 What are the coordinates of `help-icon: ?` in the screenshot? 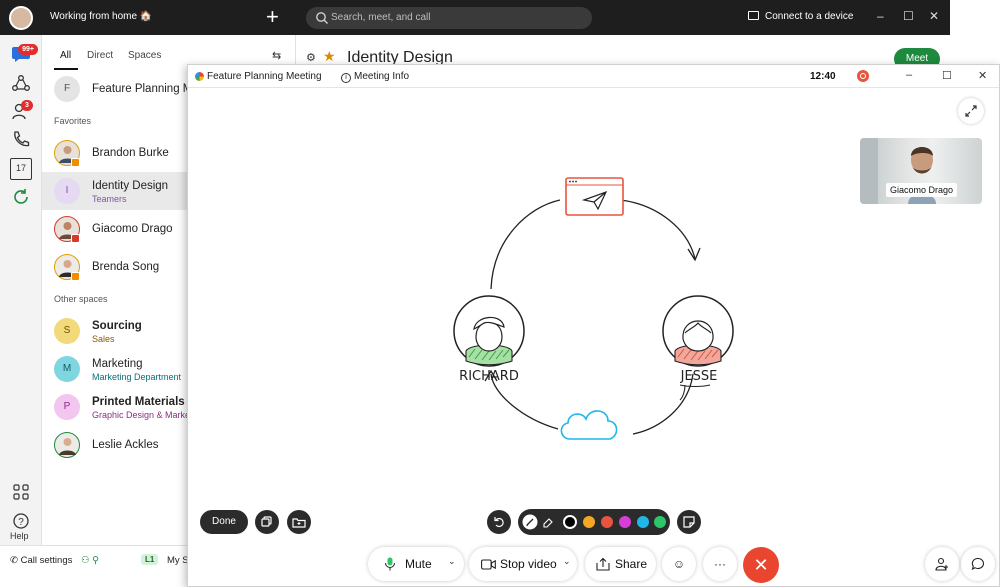 It's located at (21, 521).